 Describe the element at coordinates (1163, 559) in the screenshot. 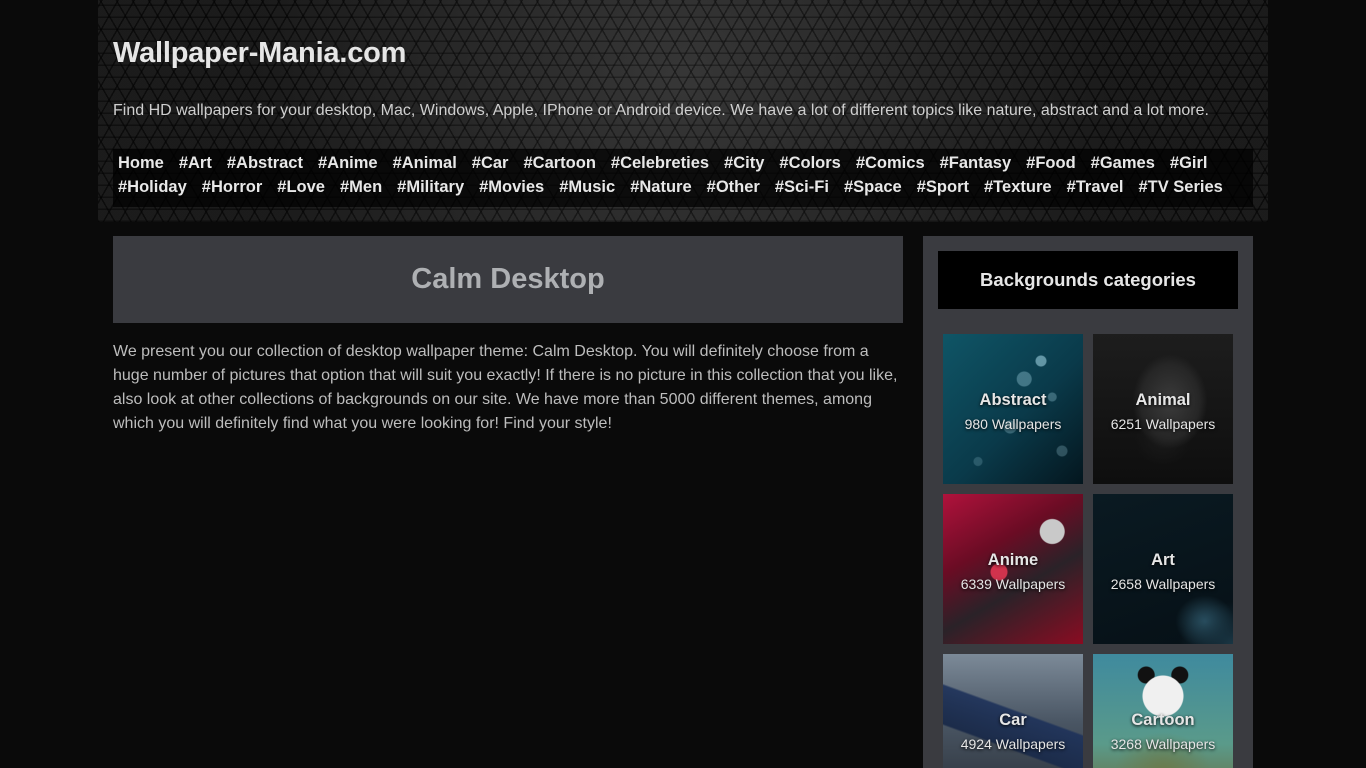

I see `category-name: Art` at that location.